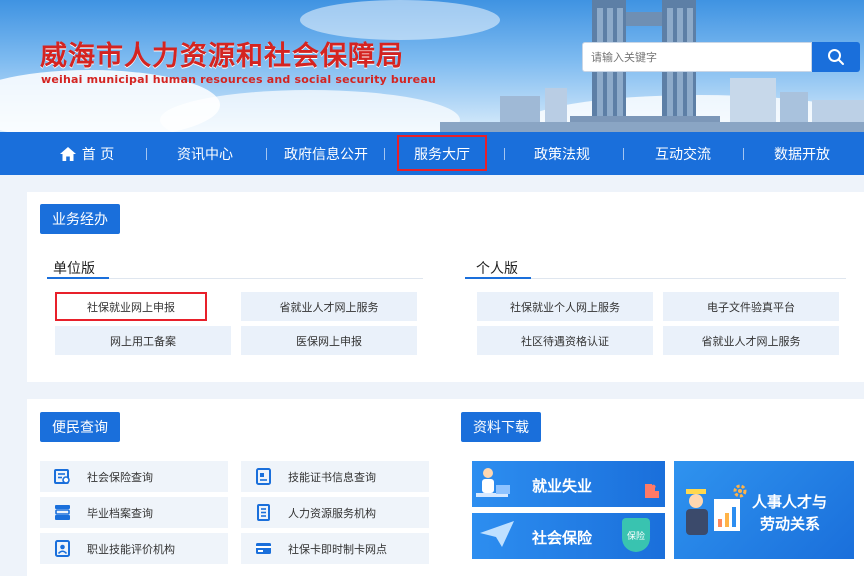 The width and height of the screenshot is (864, 576). What do you see at coordinates (565, 306) in the screenshot?
I see `personal-online-service-button: 社保就业个人网上服务` at bounding box center [565, 306].